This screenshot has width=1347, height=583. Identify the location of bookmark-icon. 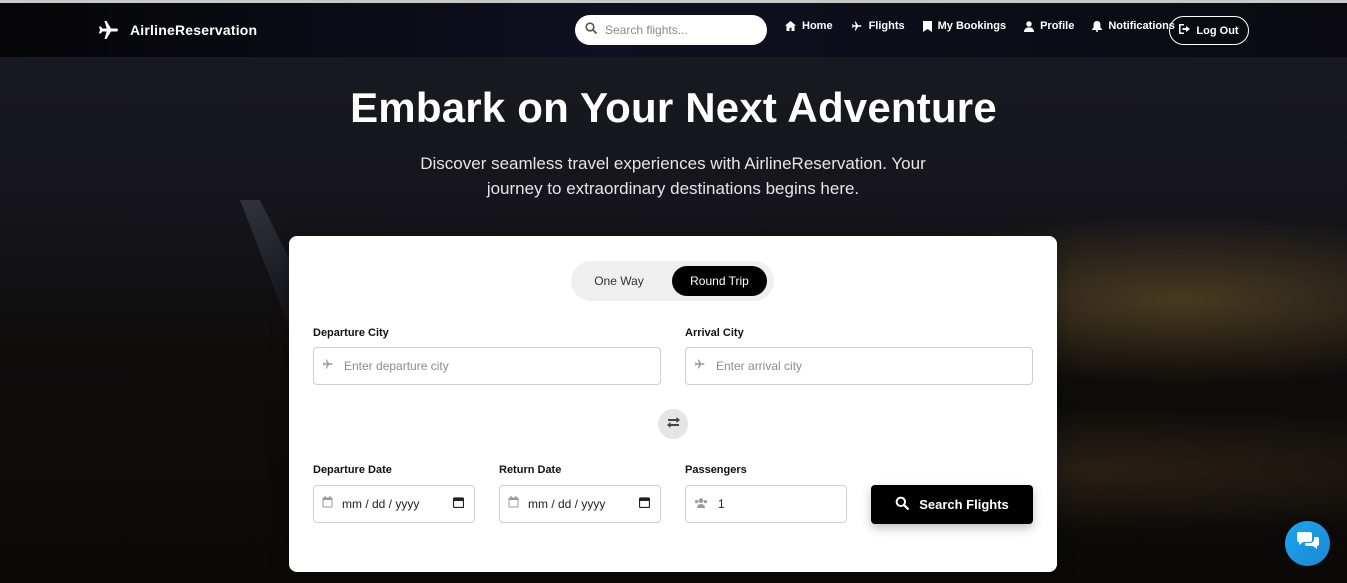
(927, 26).